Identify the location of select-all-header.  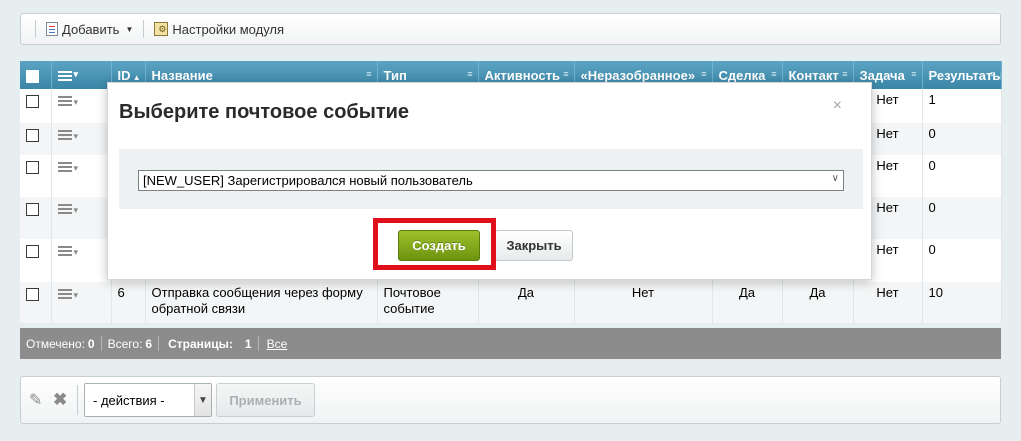
(36, 75).